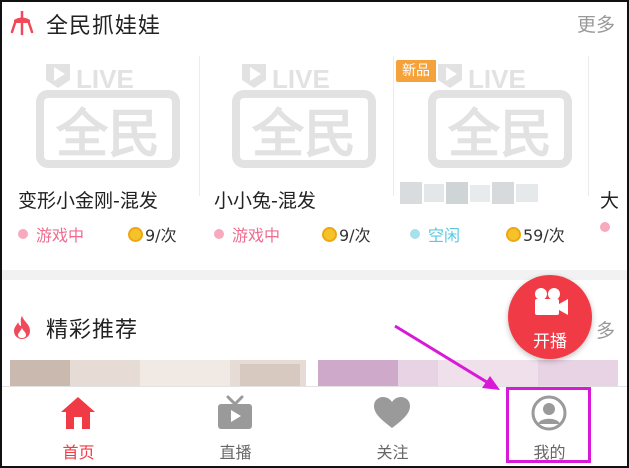 The height and width of the screenshot is (468, 629). What do you see at coordinates (544, 235) in the screenshot?
I see `price-text: 59/次` at bounding box center [544, 235].